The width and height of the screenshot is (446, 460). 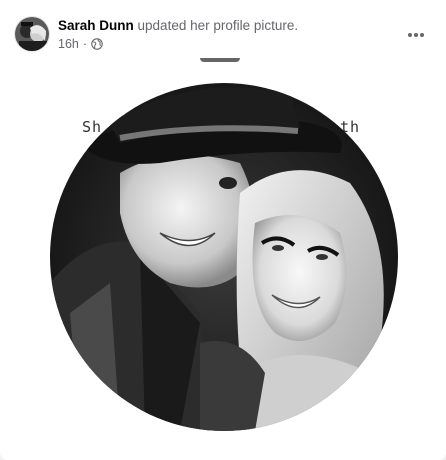 I want to click on photo-top-edge, so click(x=220, y=60).